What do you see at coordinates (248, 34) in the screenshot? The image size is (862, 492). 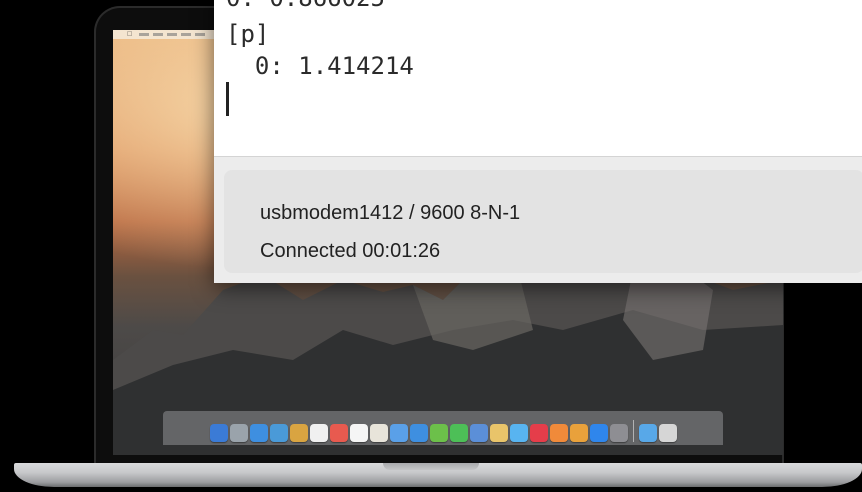 I see `console-line: [p]` at bounding box center [248, 34].